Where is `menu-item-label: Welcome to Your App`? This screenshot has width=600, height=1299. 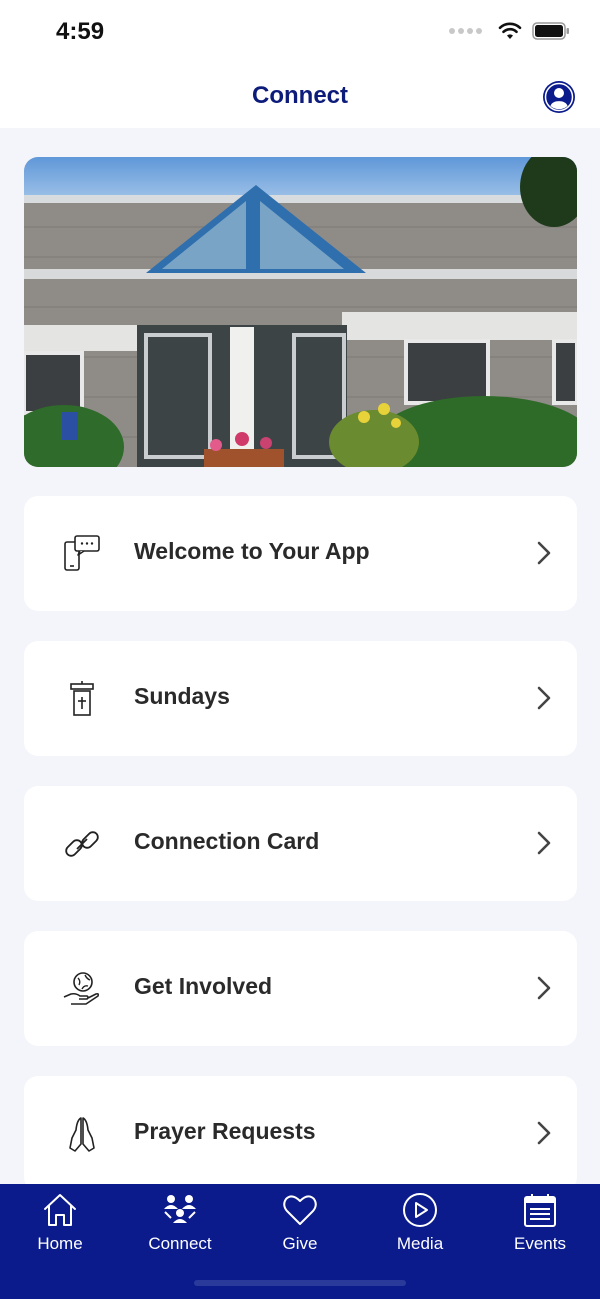 menu-item-label: Welcome to Your App is located at coordinates (252, 551).